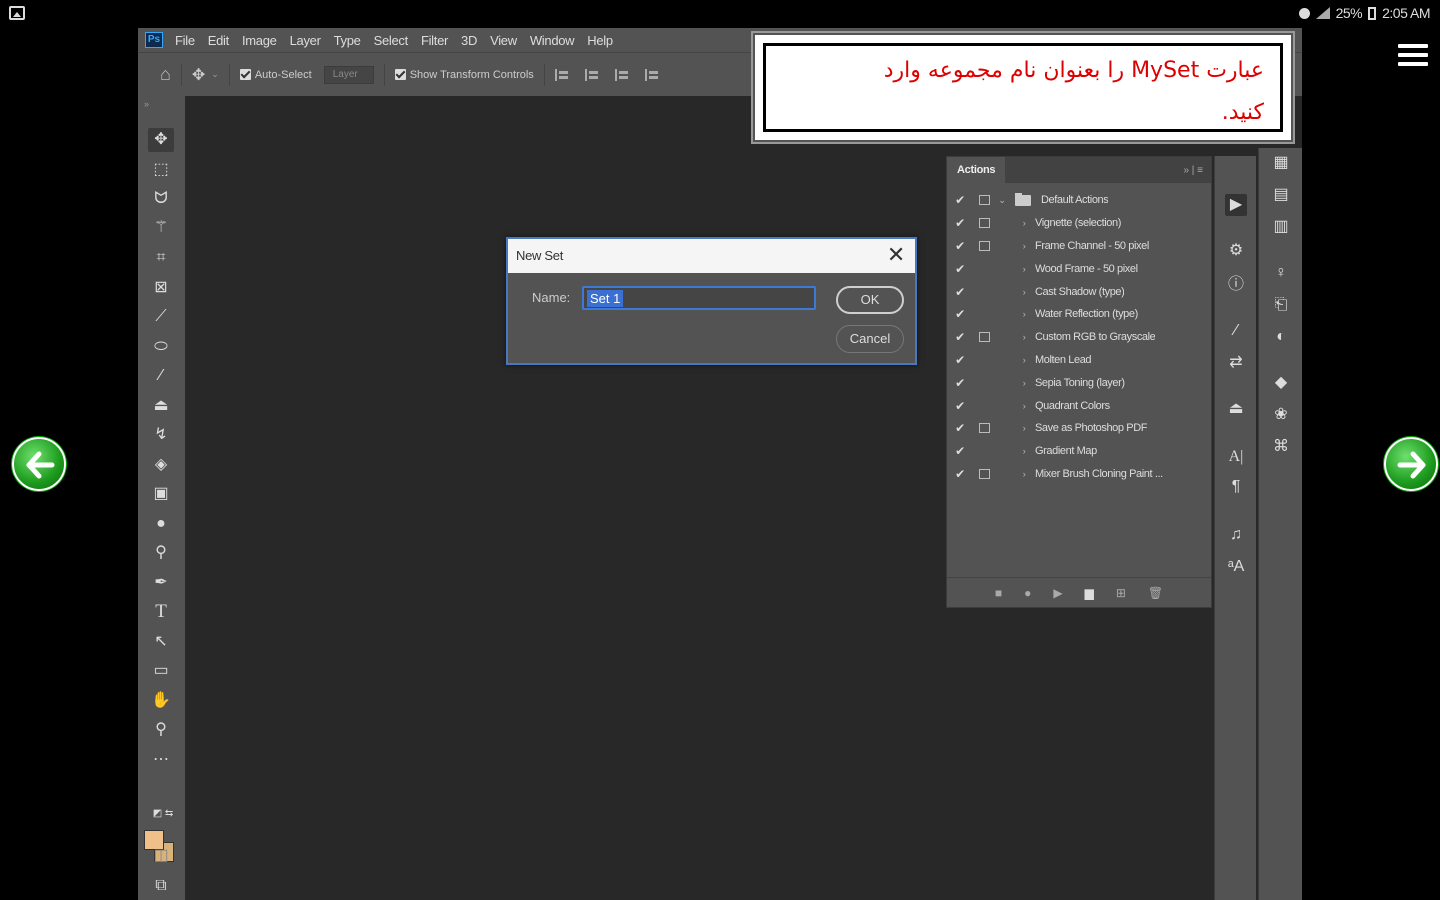  Describe the element at coordinates (699, 298) in the screenshot. I see `name-input: Set 1` at that location.